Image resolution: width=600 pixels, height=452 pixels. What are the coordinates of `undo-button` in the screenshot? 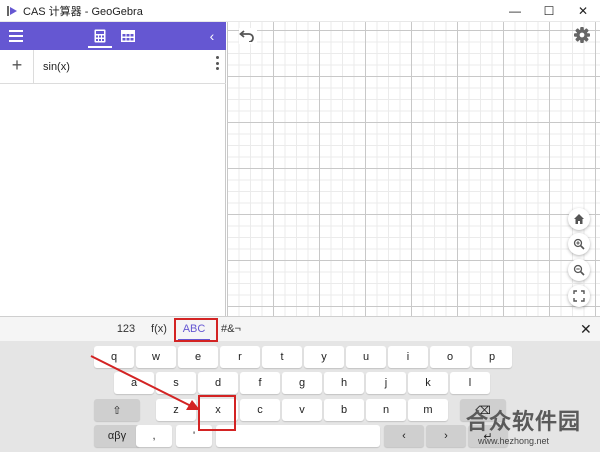 It's located at (248, 36).